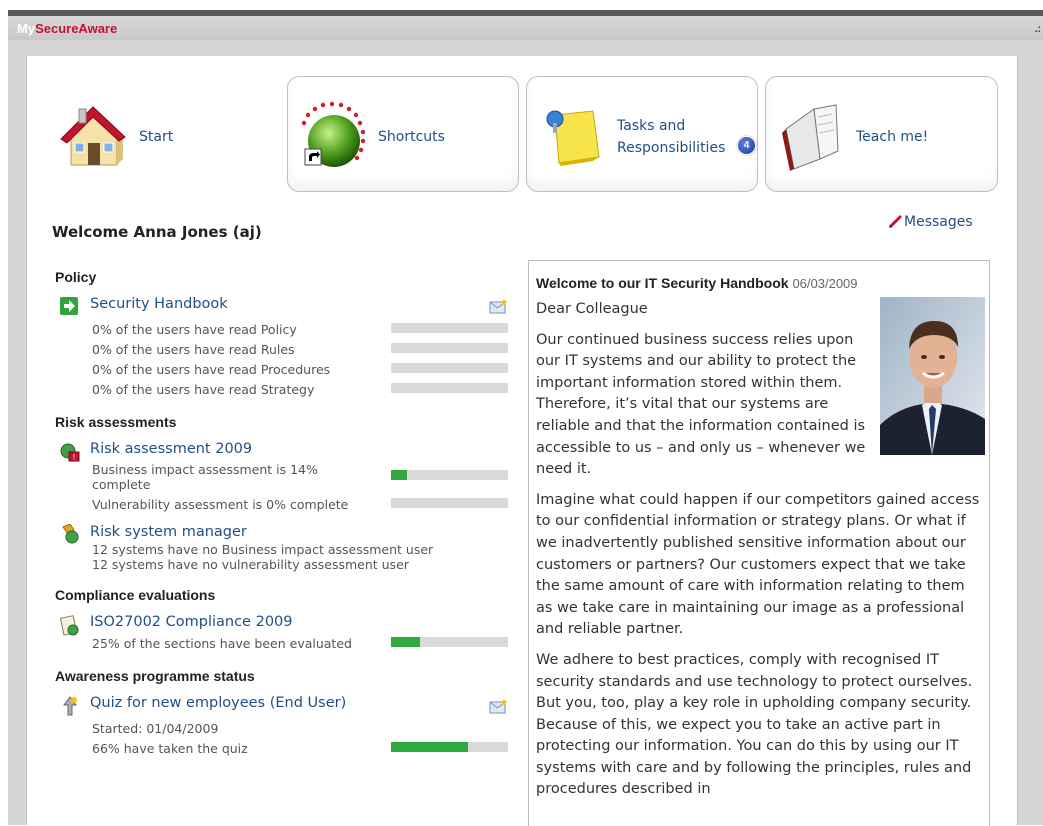 Image resolution: width=1043 pixels, height=826 pixels. Describe the element at coordinates (69, 533) in the screenshot. I see `system-manager-icon` at that location.